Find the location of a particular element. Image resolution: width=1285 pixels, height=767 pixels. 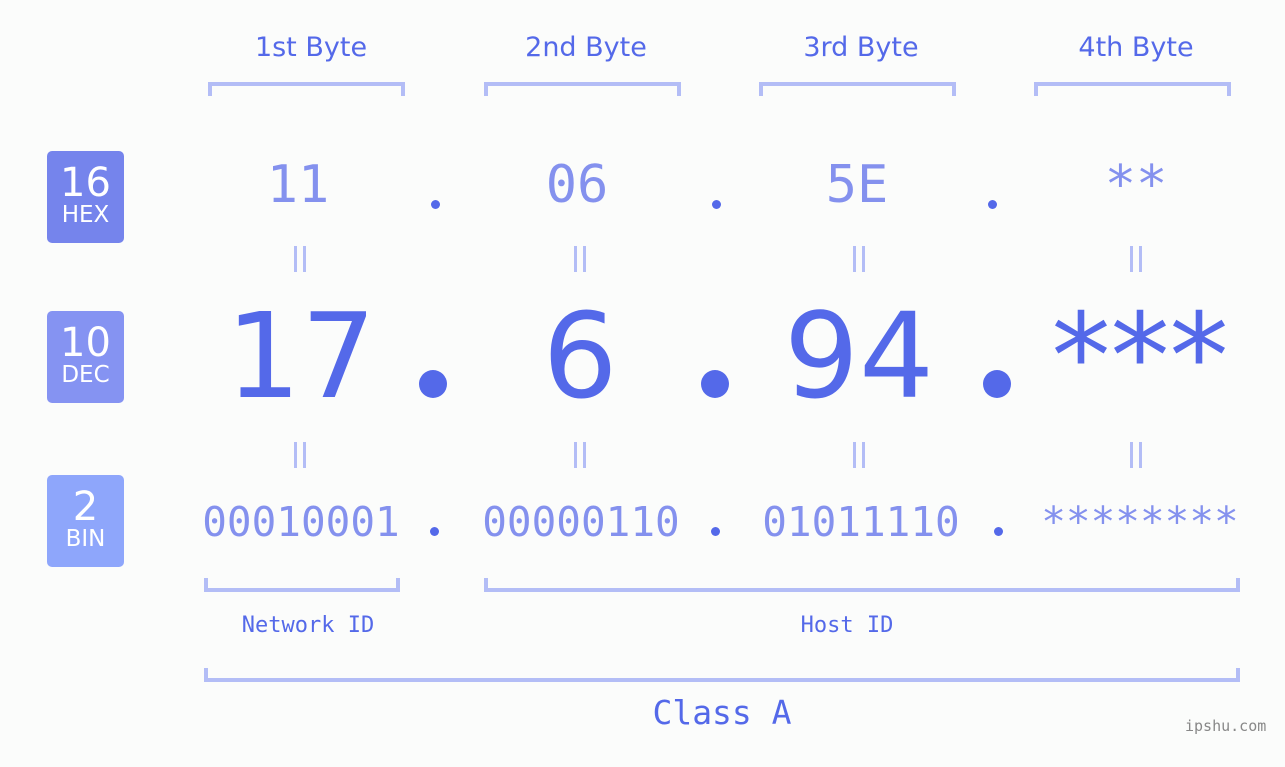

hex-byte-2: 06 is located at coordinates (577, 185).